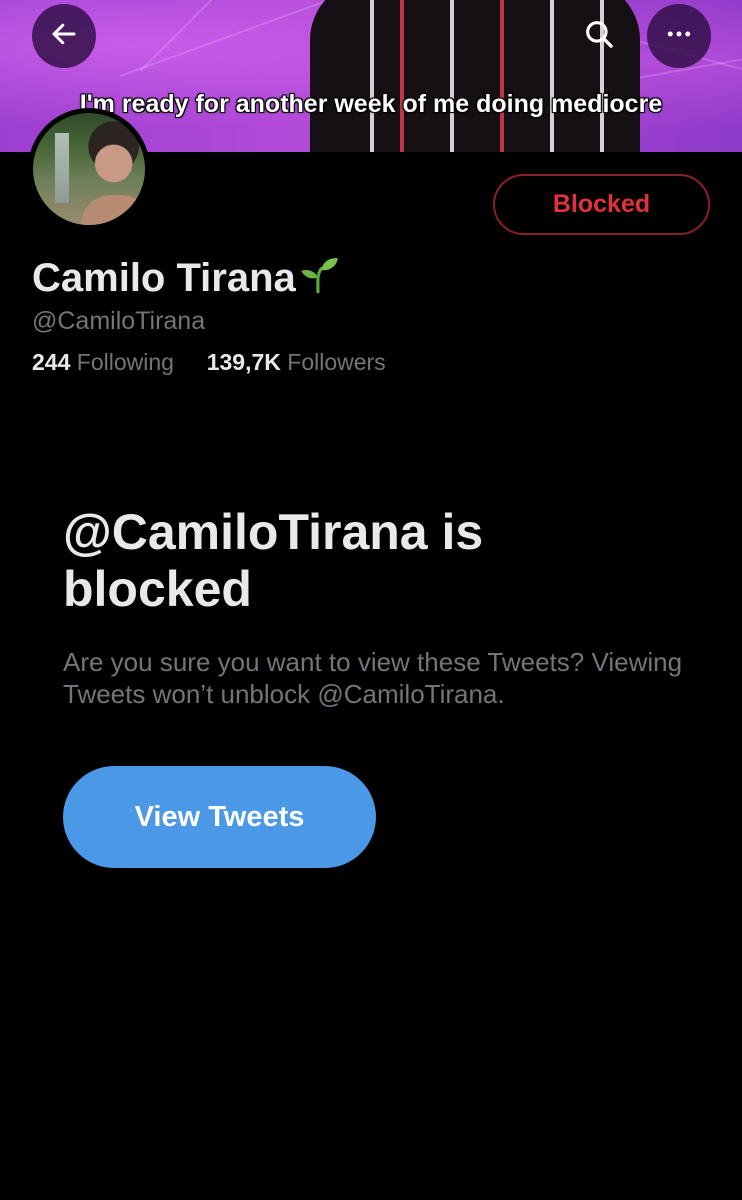 The image size is (742, 1200). What do you see at coordinates (89, 169) in the screenshot?
I see `avatar` at bounding box center [89, 169].